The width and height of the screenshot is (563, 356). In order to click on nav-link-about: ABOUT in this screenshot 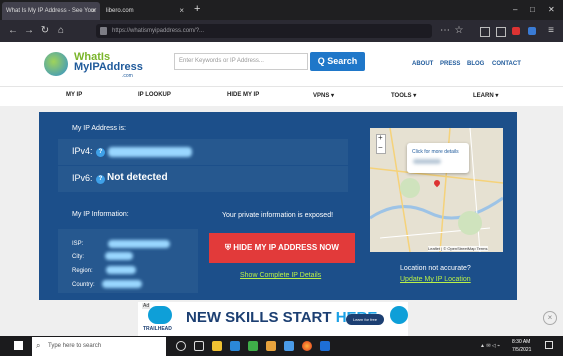, I will do `click(422, 64)`.